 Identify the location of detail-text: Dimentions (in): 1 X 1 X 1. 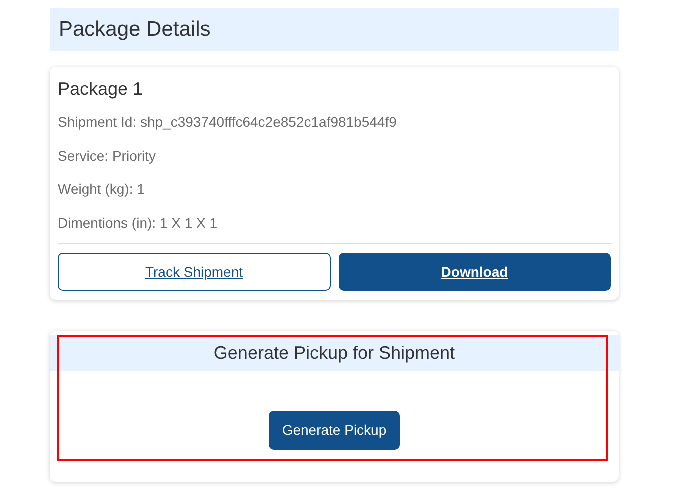
(138, 223).